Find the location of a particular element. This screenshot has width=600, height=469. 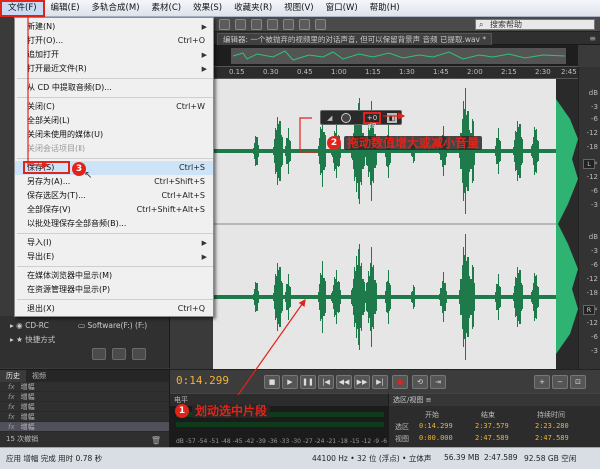

file-menu-item: 导入(I) ▶ is located at coordinates (114, 243).